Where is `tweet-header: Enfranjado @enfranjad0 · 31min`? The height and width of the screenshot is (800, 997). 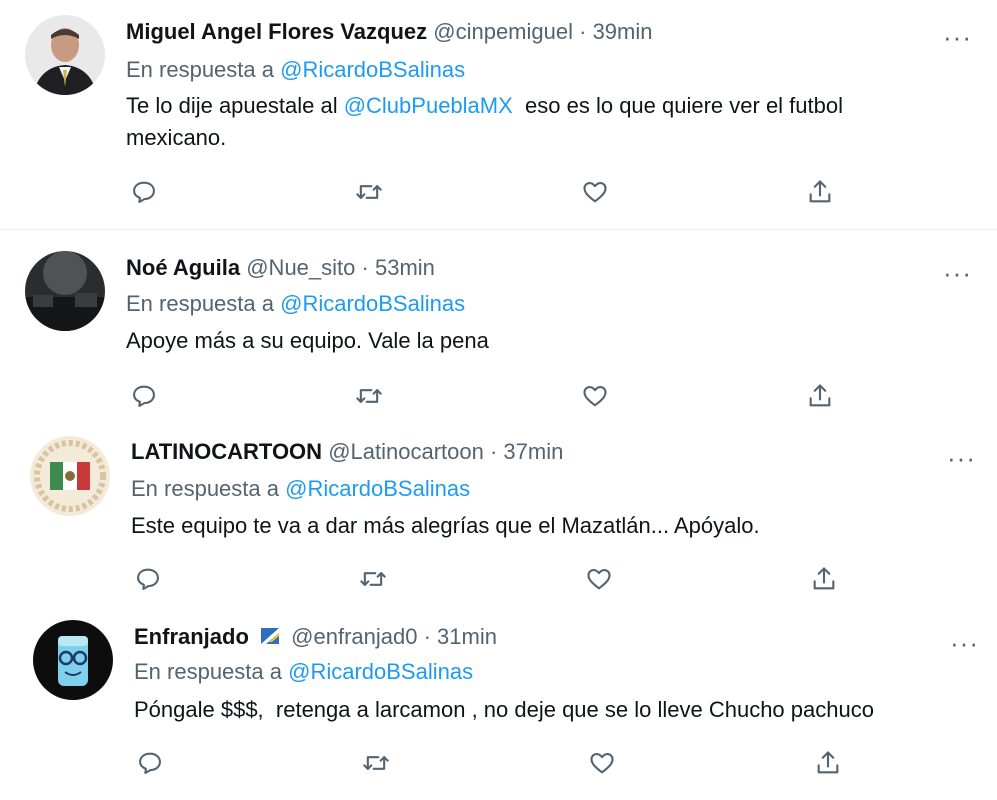 tweet-header: Enfranjado @enfranjad0 · 31min is located at coordinates (315, 638).